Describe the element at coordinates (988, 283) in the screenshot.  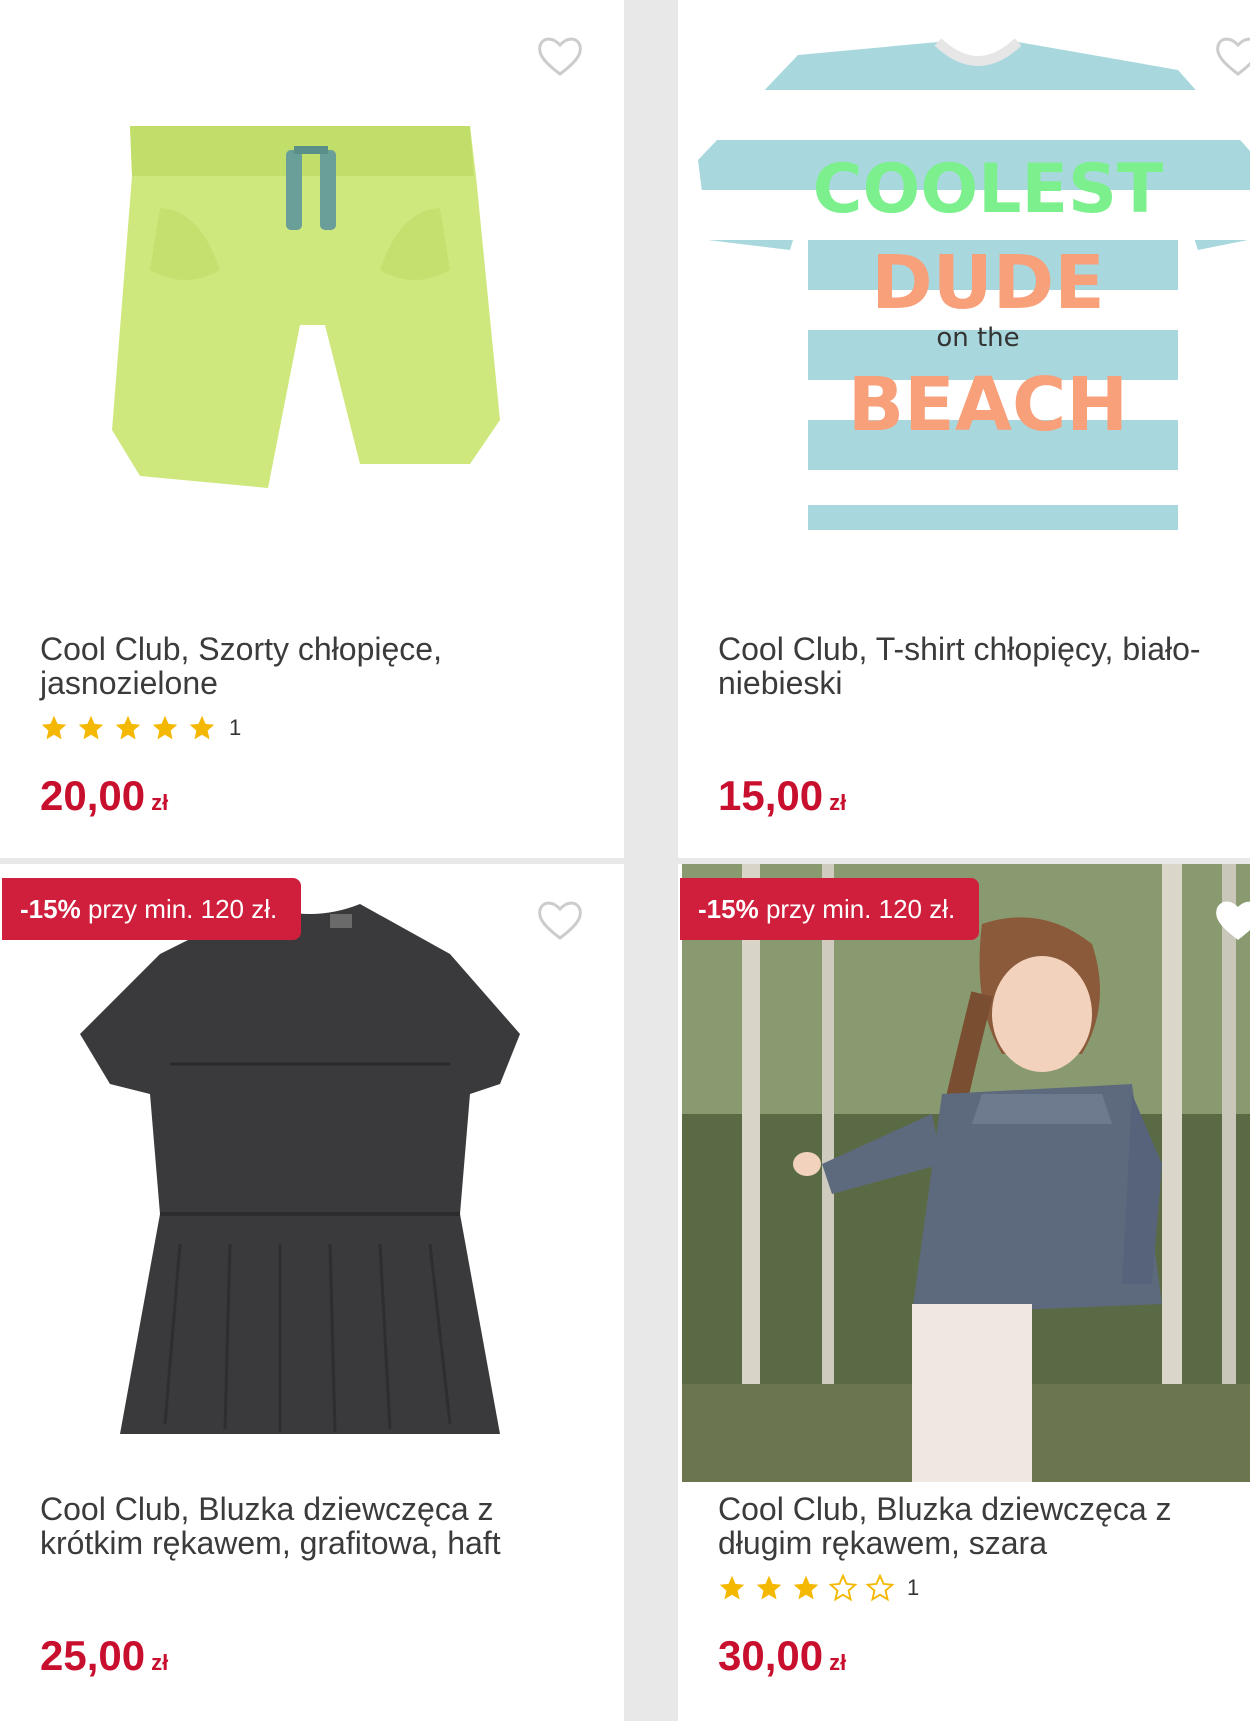
I see `svg-text: DUDE` at that location.